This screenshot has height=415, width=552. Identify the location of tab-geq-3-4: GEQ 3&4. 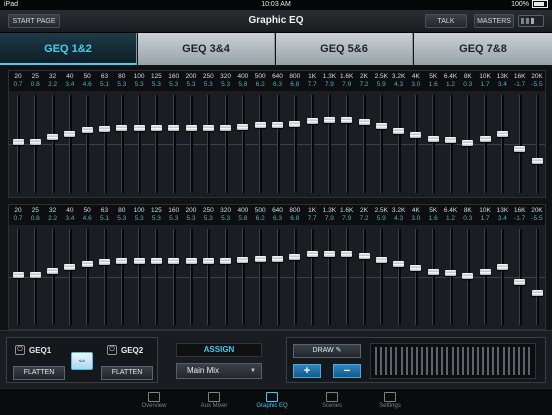
(206, 49).